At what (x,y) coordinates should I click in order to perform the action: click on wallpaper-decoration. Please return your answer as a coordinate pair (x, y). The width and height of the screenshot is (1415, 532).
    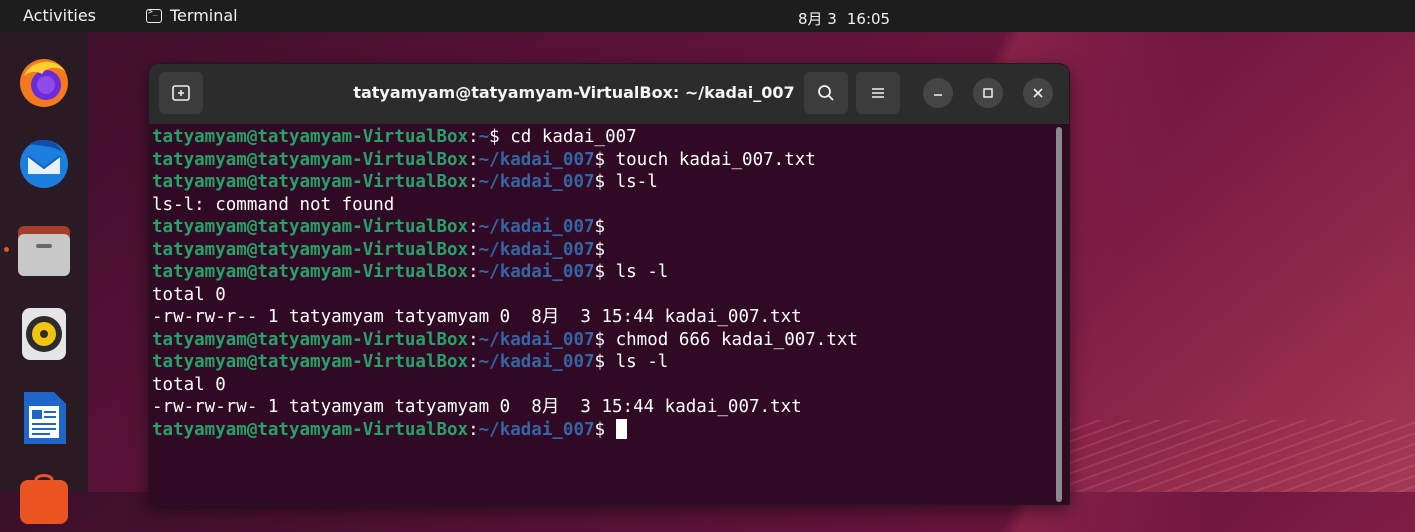
    Looking at the image, I should click on (1241, 456).